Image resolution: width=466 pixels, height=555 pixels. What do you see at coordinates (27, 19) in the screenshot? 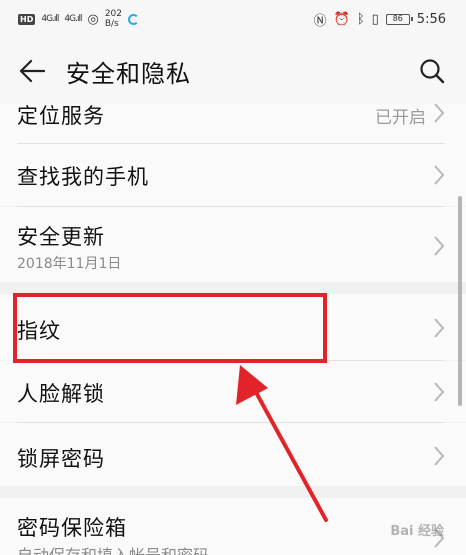
I see `hd-badge: HD` at bounding box center [27, 19].